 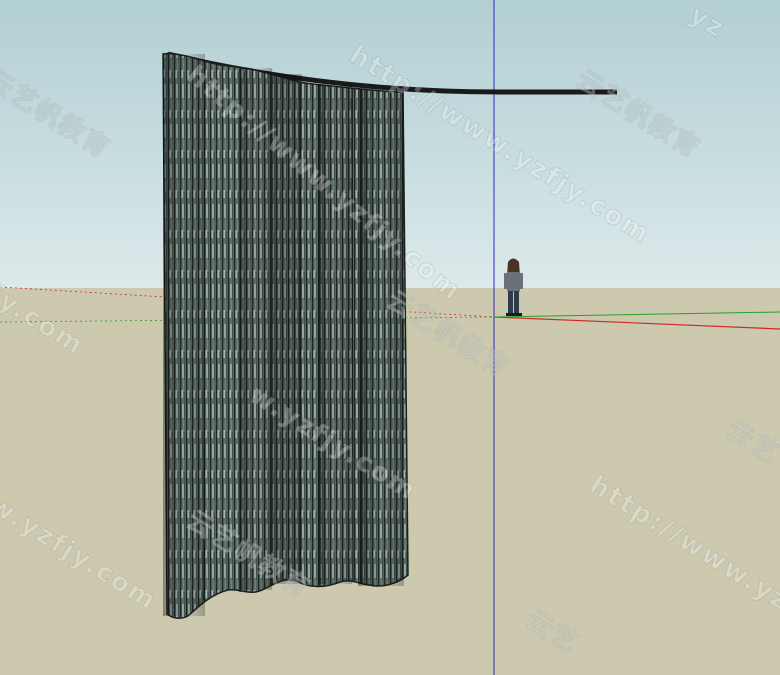 I want to click on person-scale-figure, so click(x=513, y=287).